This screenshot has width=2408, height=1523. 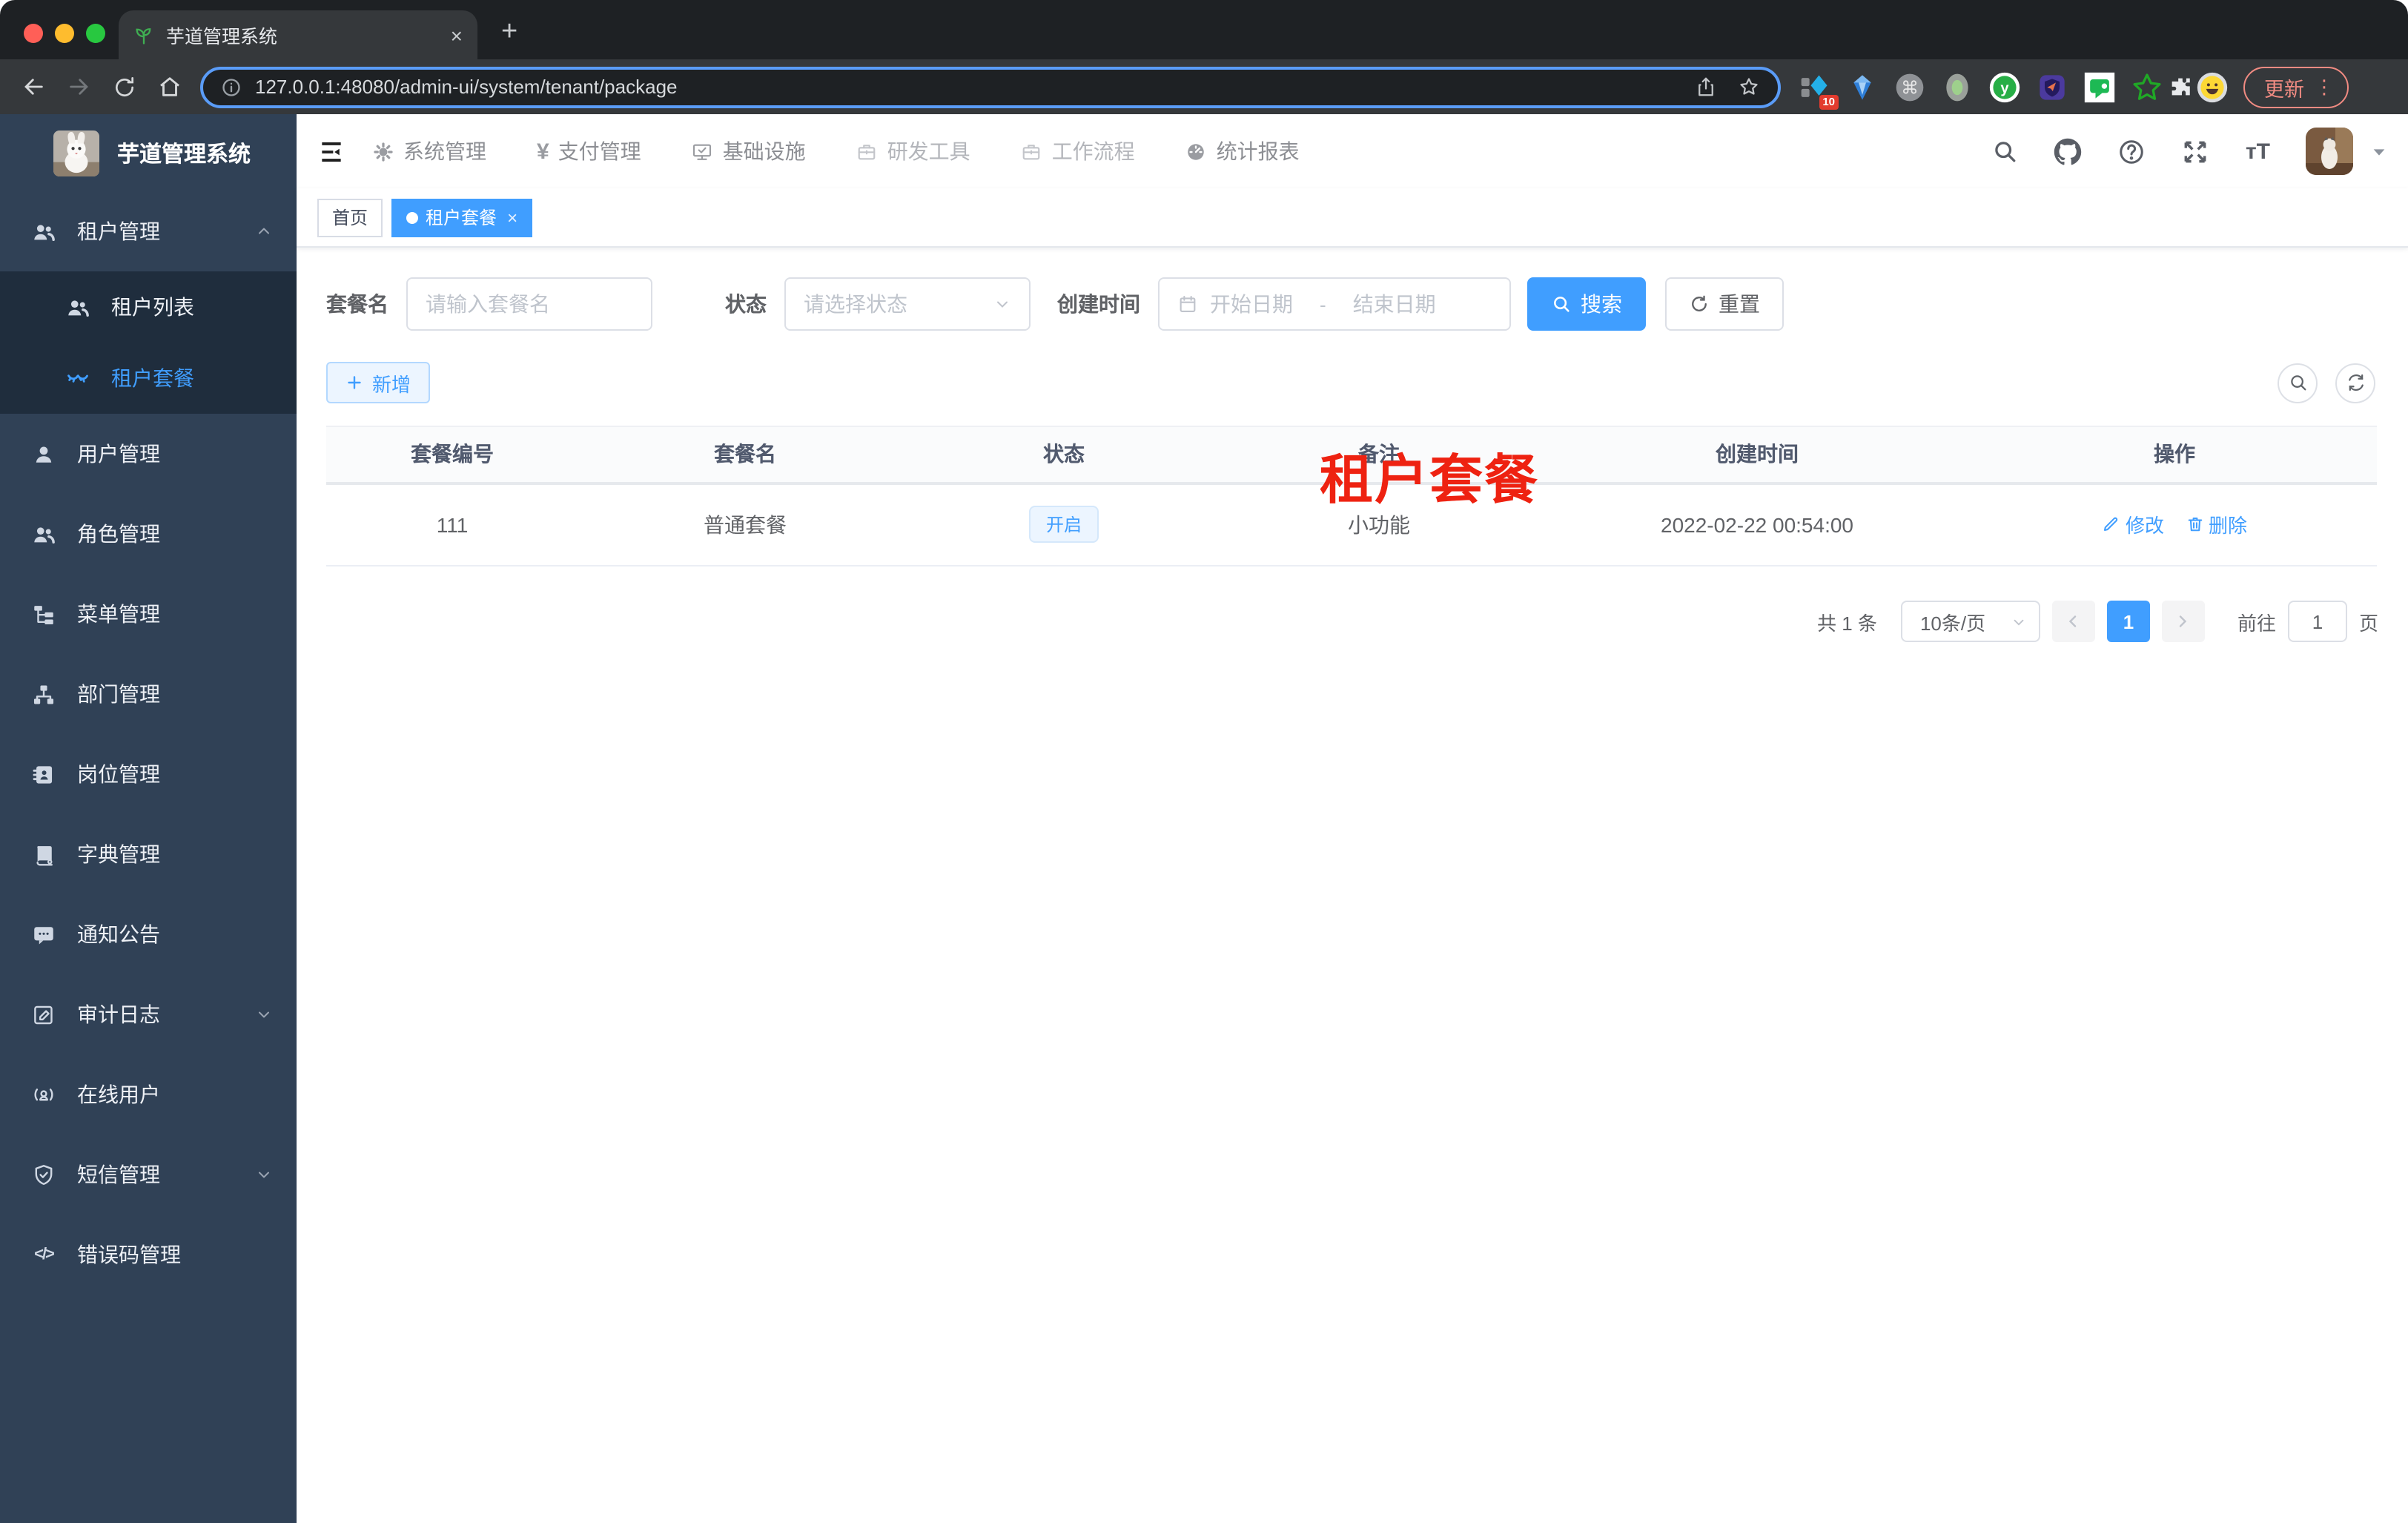 What do you see at coordinates (2052, 86) in the screenshot?
I see `shield-purple-extension-icon` at bounding box center [2052, 86].